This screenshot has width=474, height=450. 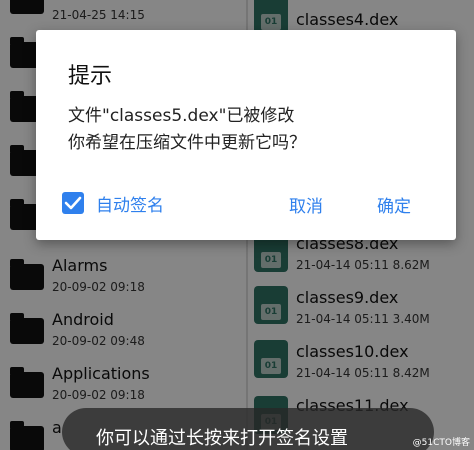 What do you see at coordinates (187, 143) in the screenshot?
I see `dialog-message-line2: 你希望在压缩文件中更新它吗？` at bounding box center [187, 143].